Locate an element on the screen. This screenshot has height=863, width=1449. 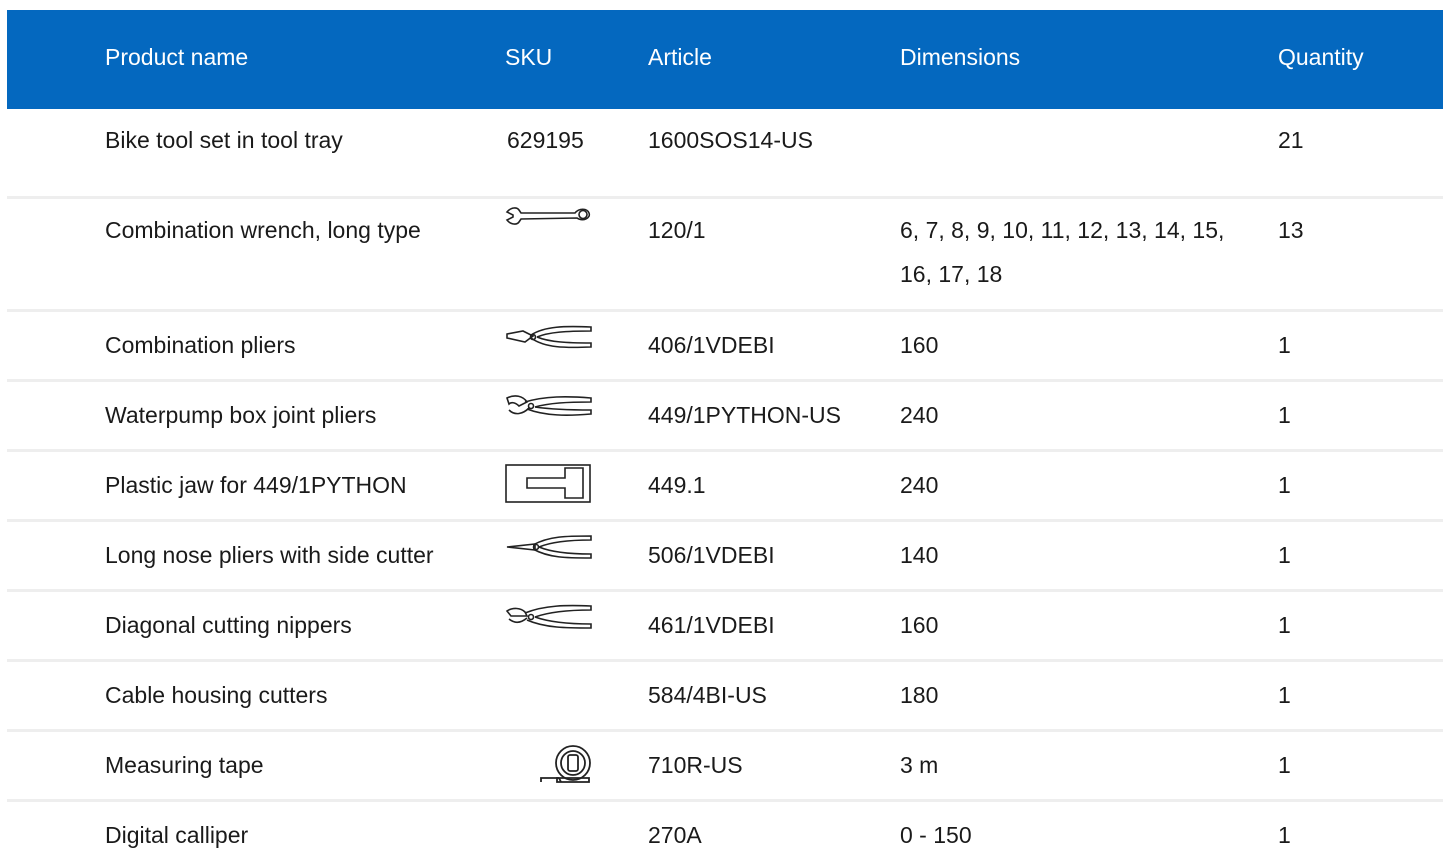
product-name: Combination pliers is located at coordinates (200, 345).